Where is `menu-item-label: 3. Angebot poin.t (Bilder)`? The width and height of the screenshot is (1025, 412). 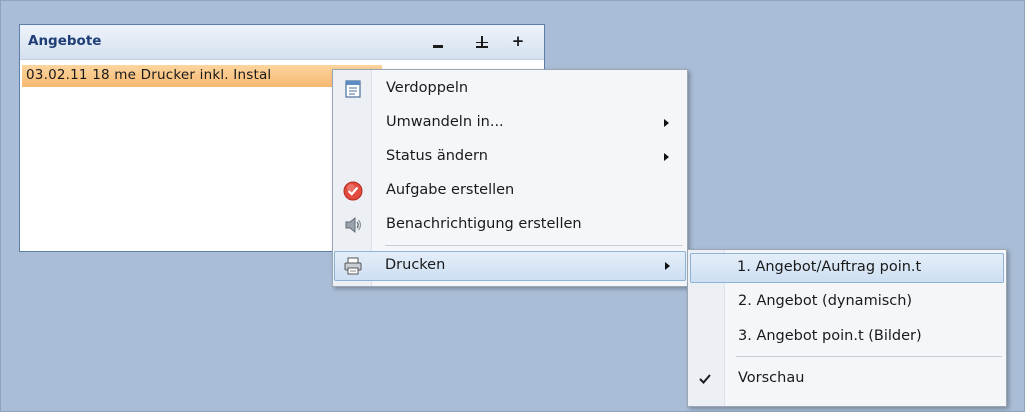
menu-item-label: 3. Angebot poin.t (Bilder) is located at coordinates (830, 336).